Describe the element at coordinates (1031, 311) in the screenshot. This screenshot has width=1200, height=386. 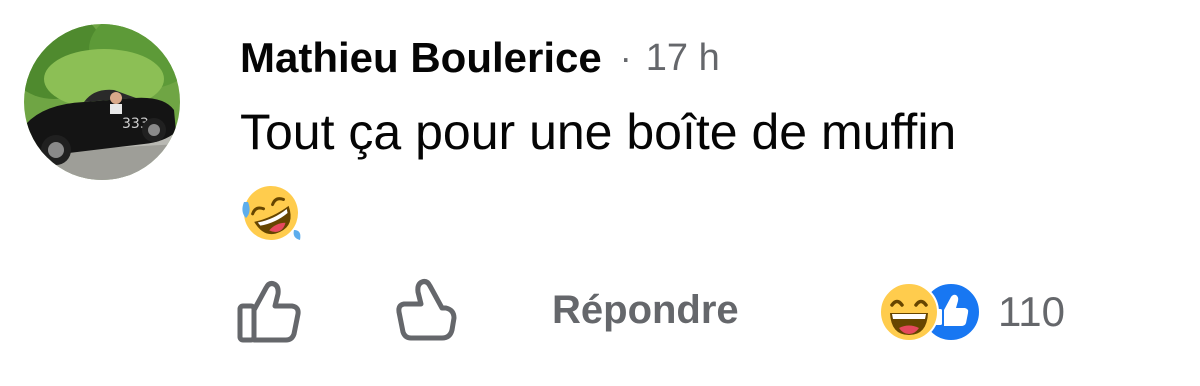
I see `reaction-count: 110` at that location.